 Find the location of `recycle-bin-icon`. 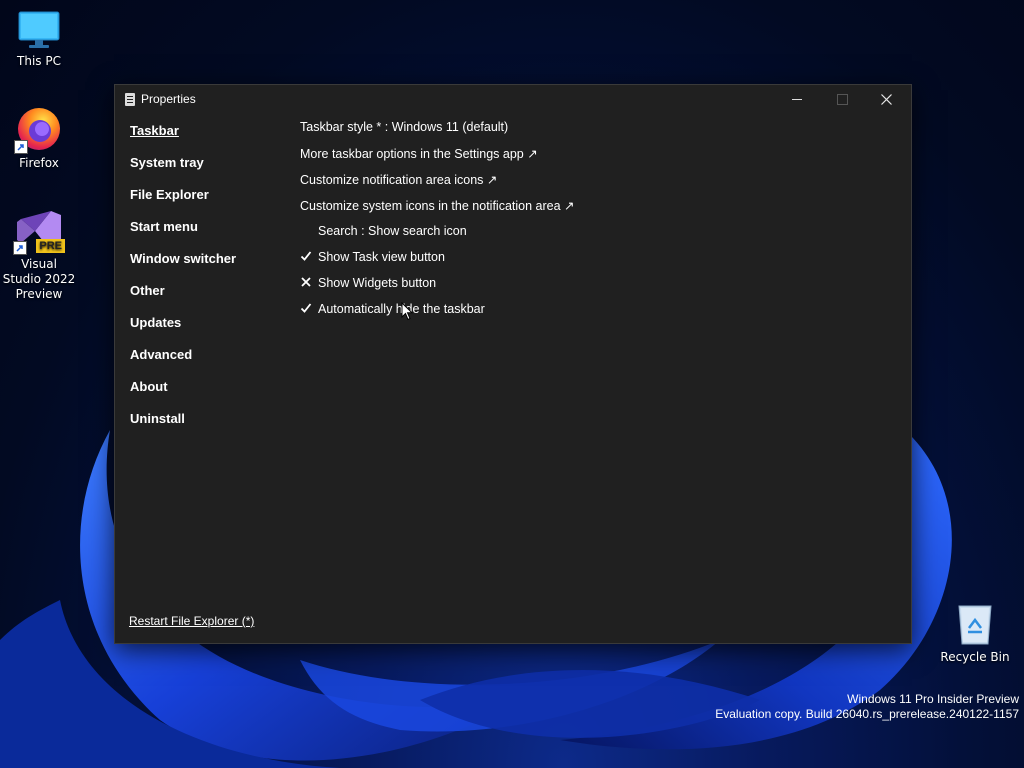

recycle-bin-icon is located at coordinates (975, 624).